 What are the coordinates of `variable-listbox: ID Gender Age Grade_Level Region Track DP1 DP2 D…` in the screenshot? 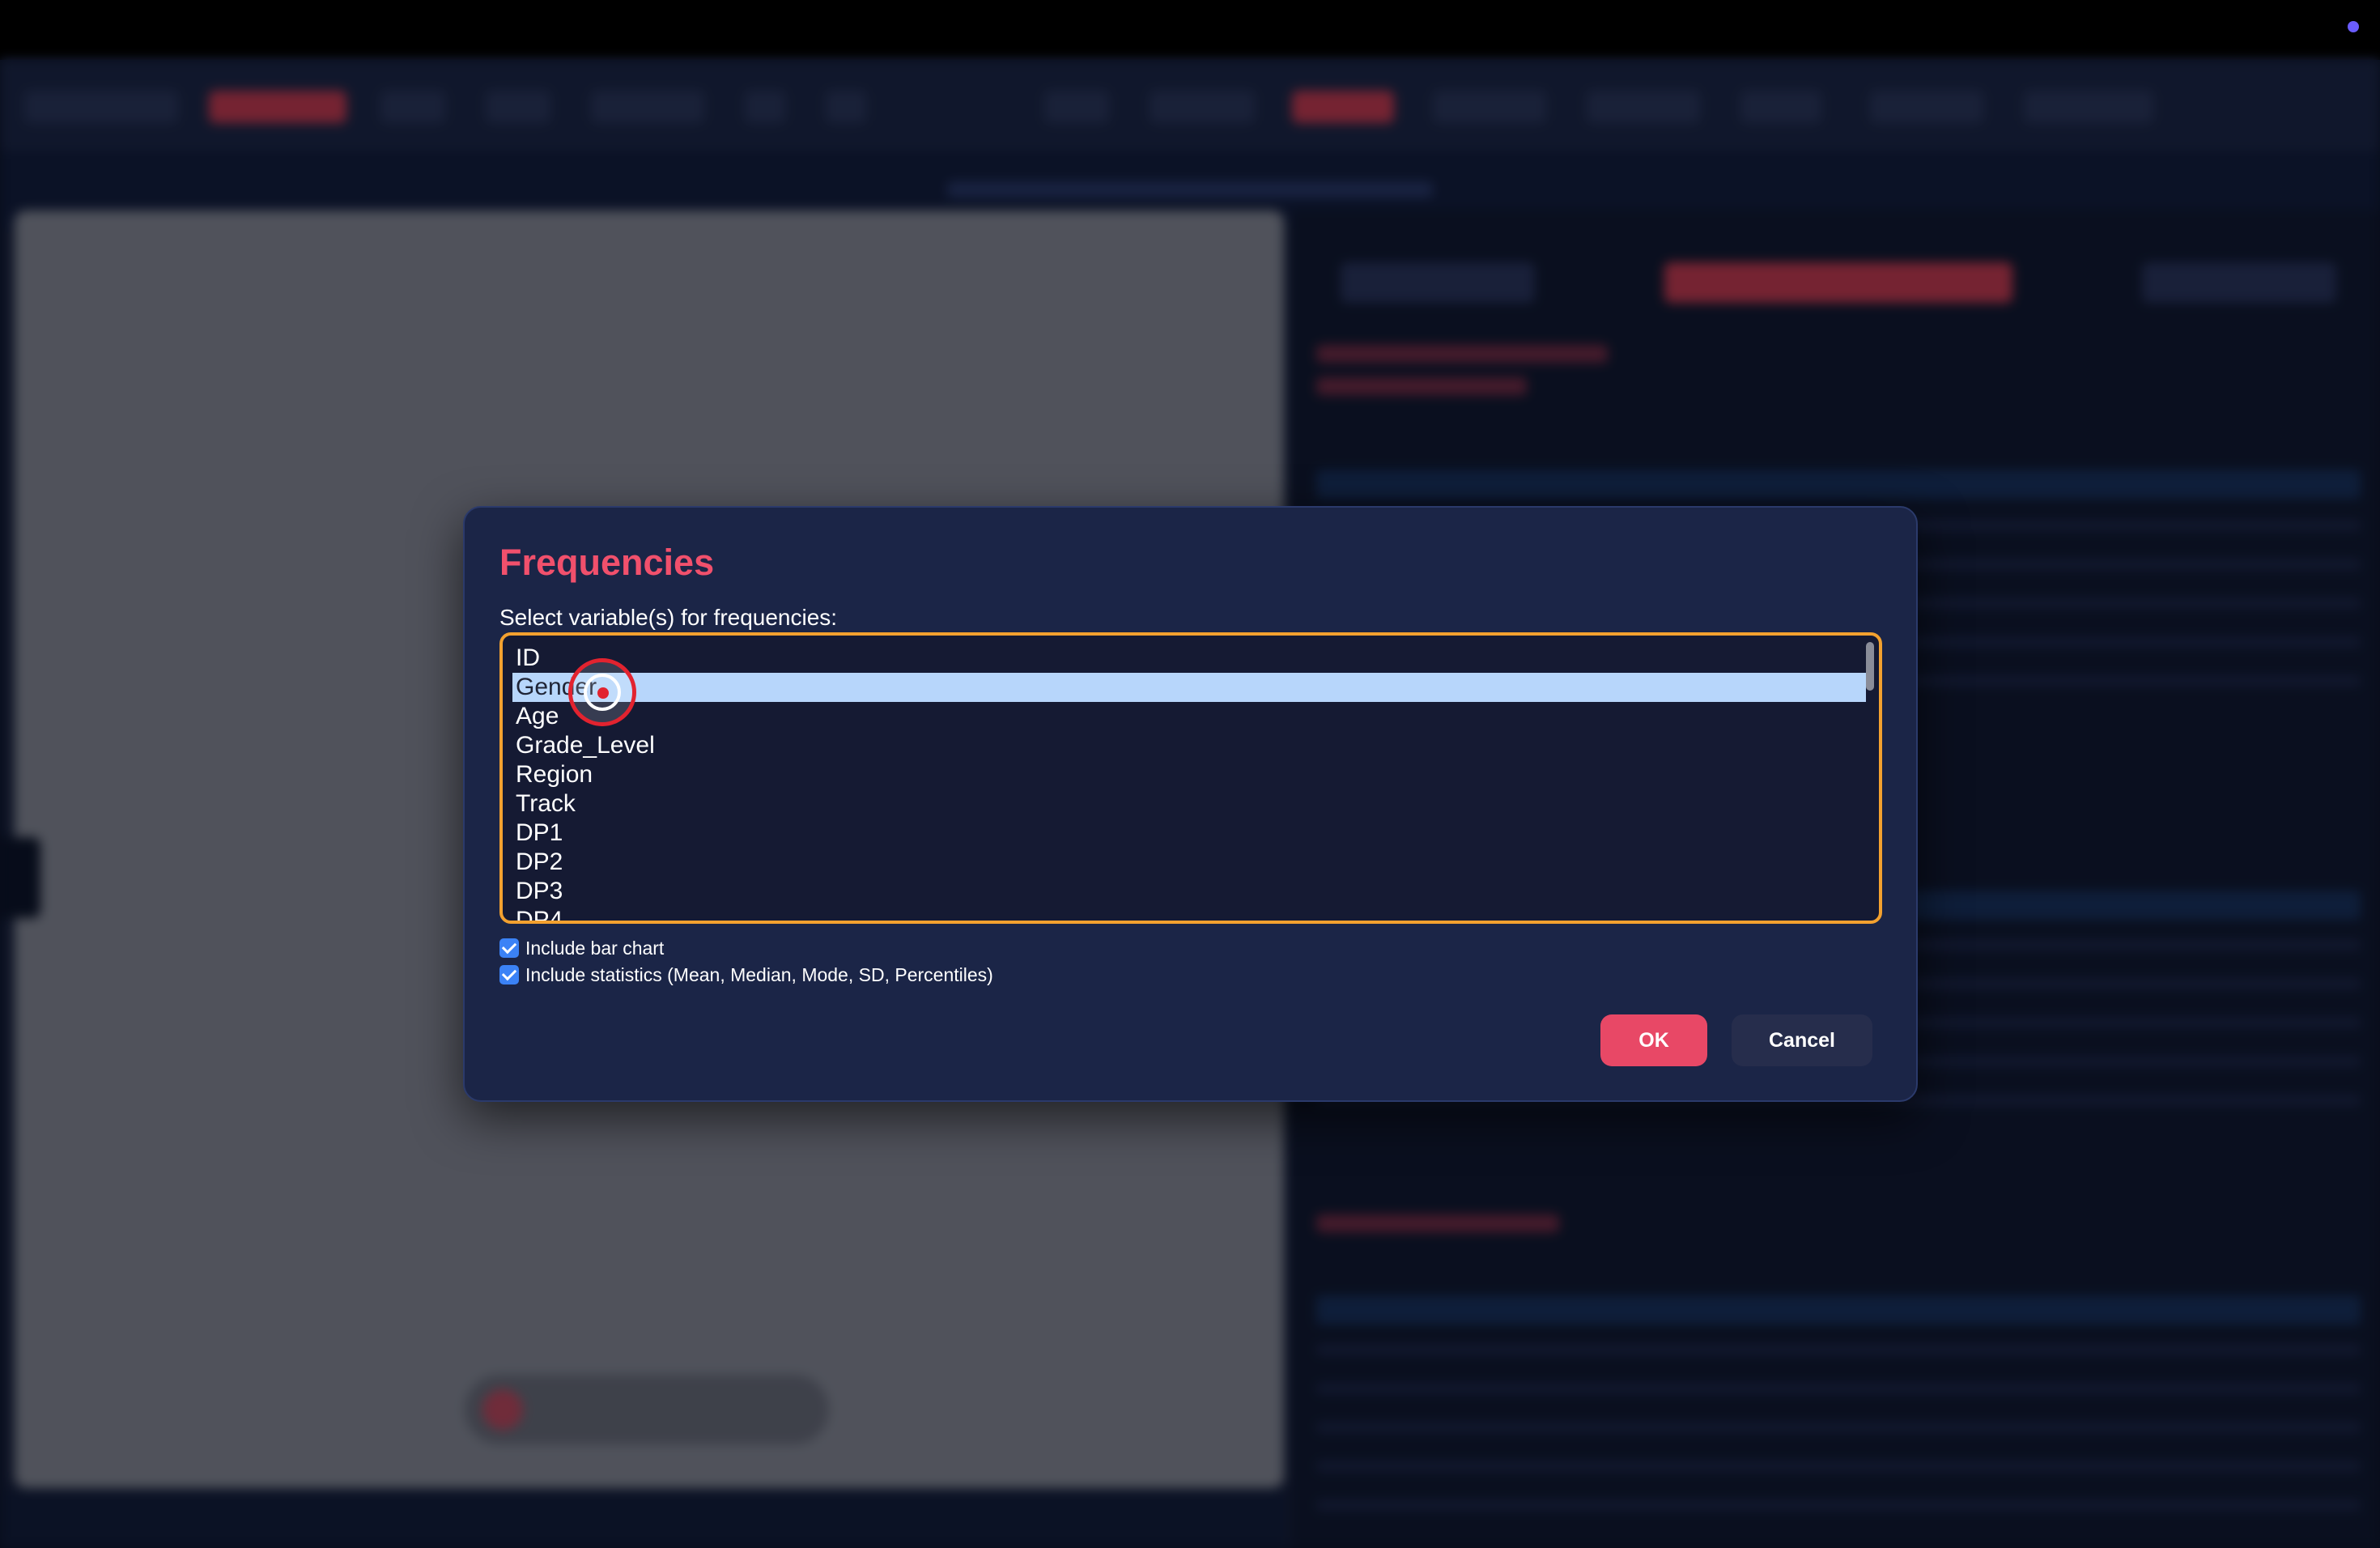 It's located at (1190, 778).